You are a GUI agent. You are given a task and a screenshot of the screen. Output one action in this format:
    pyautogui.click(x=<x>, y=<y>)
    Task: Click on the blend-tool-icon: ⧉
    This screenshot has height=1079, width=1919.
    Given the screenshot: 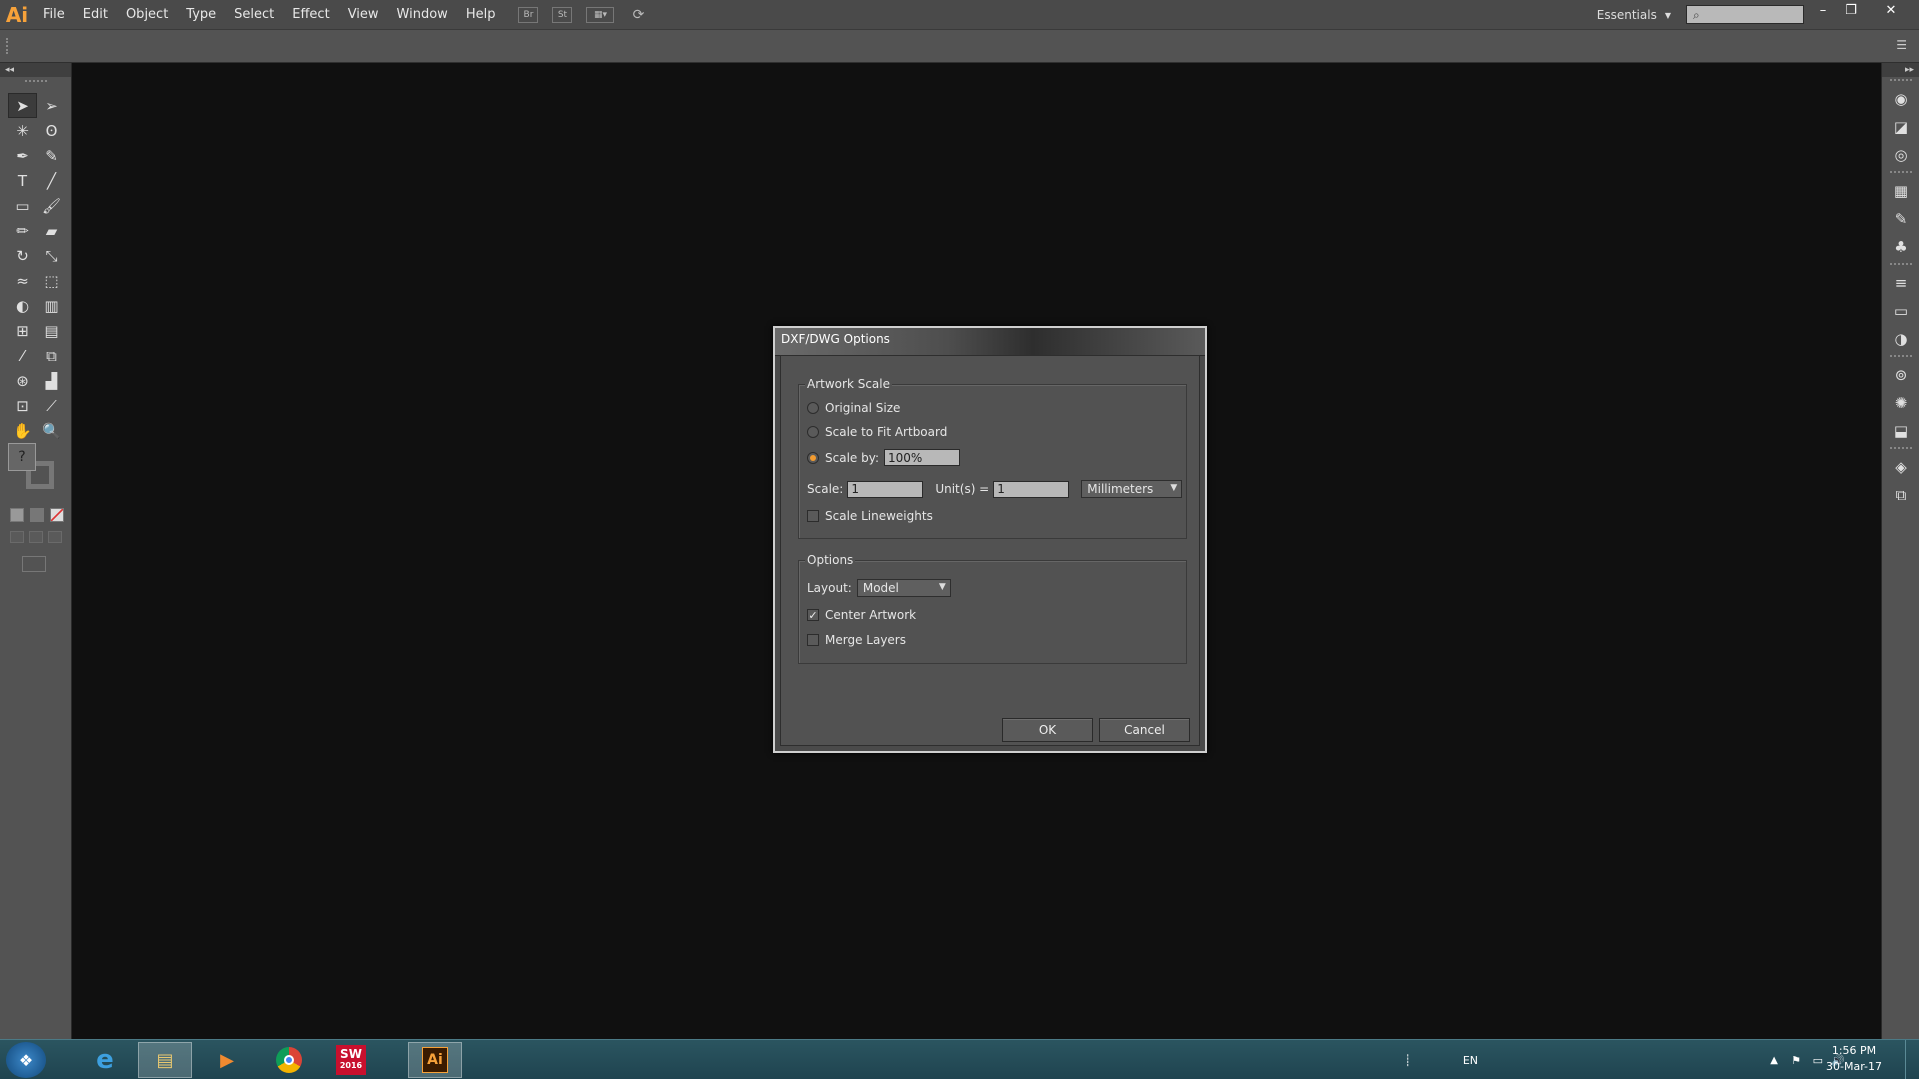 What is the action you would take?
    pyautogui.click(x=51, y=355)
    